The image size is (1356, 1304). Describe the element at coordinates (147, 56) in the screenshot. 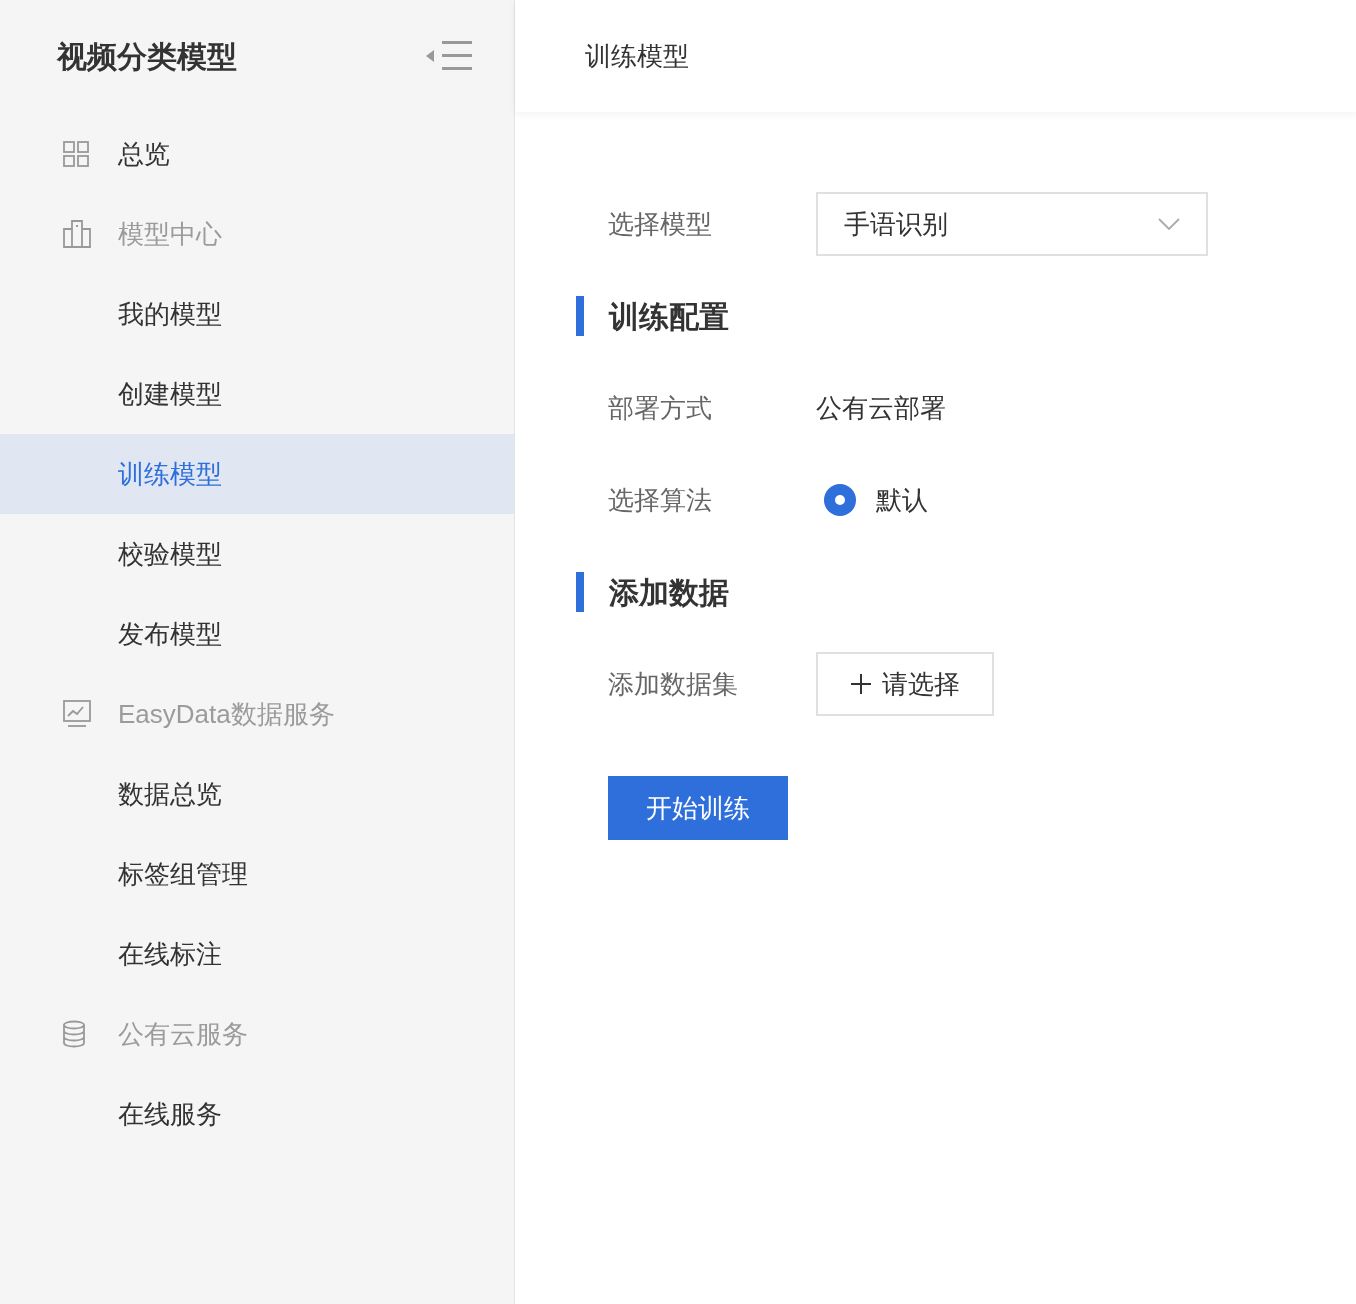

I see `app-title: 视频分类模型` at that location.